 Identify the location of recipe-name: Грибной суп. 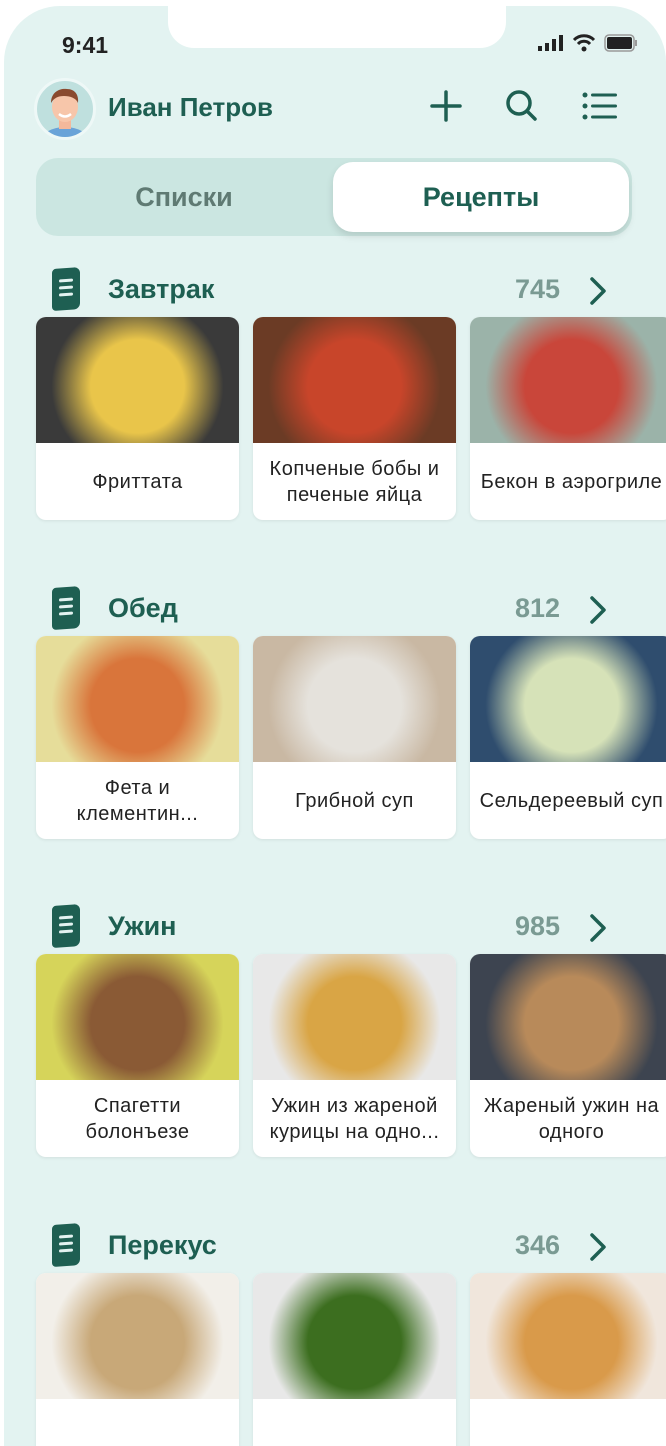
(354, 800).